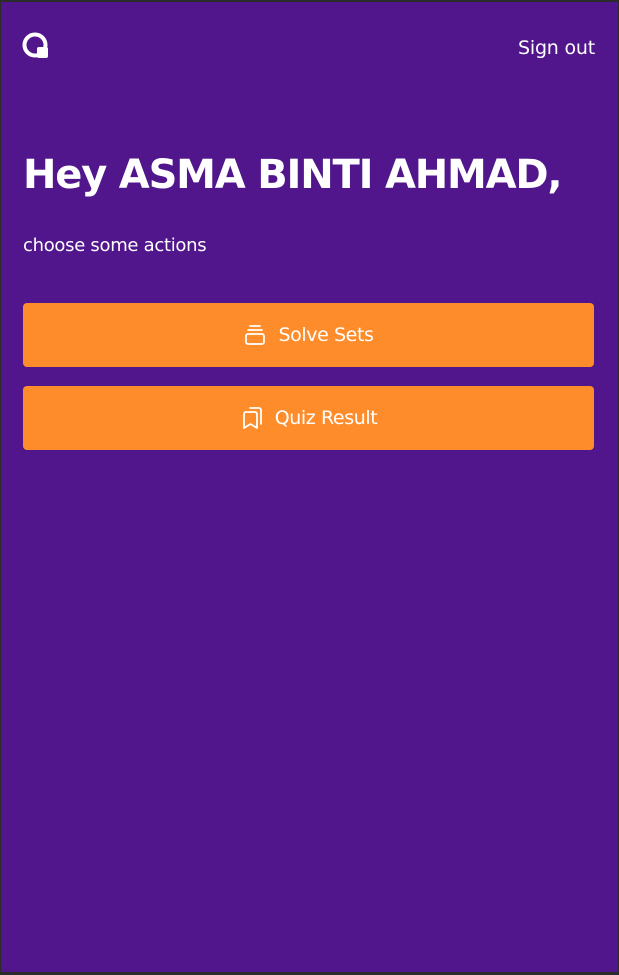  Describe the element at coordinates (556, 48) in the screenshot. I see `sign-out-link: Sign out` at that location.